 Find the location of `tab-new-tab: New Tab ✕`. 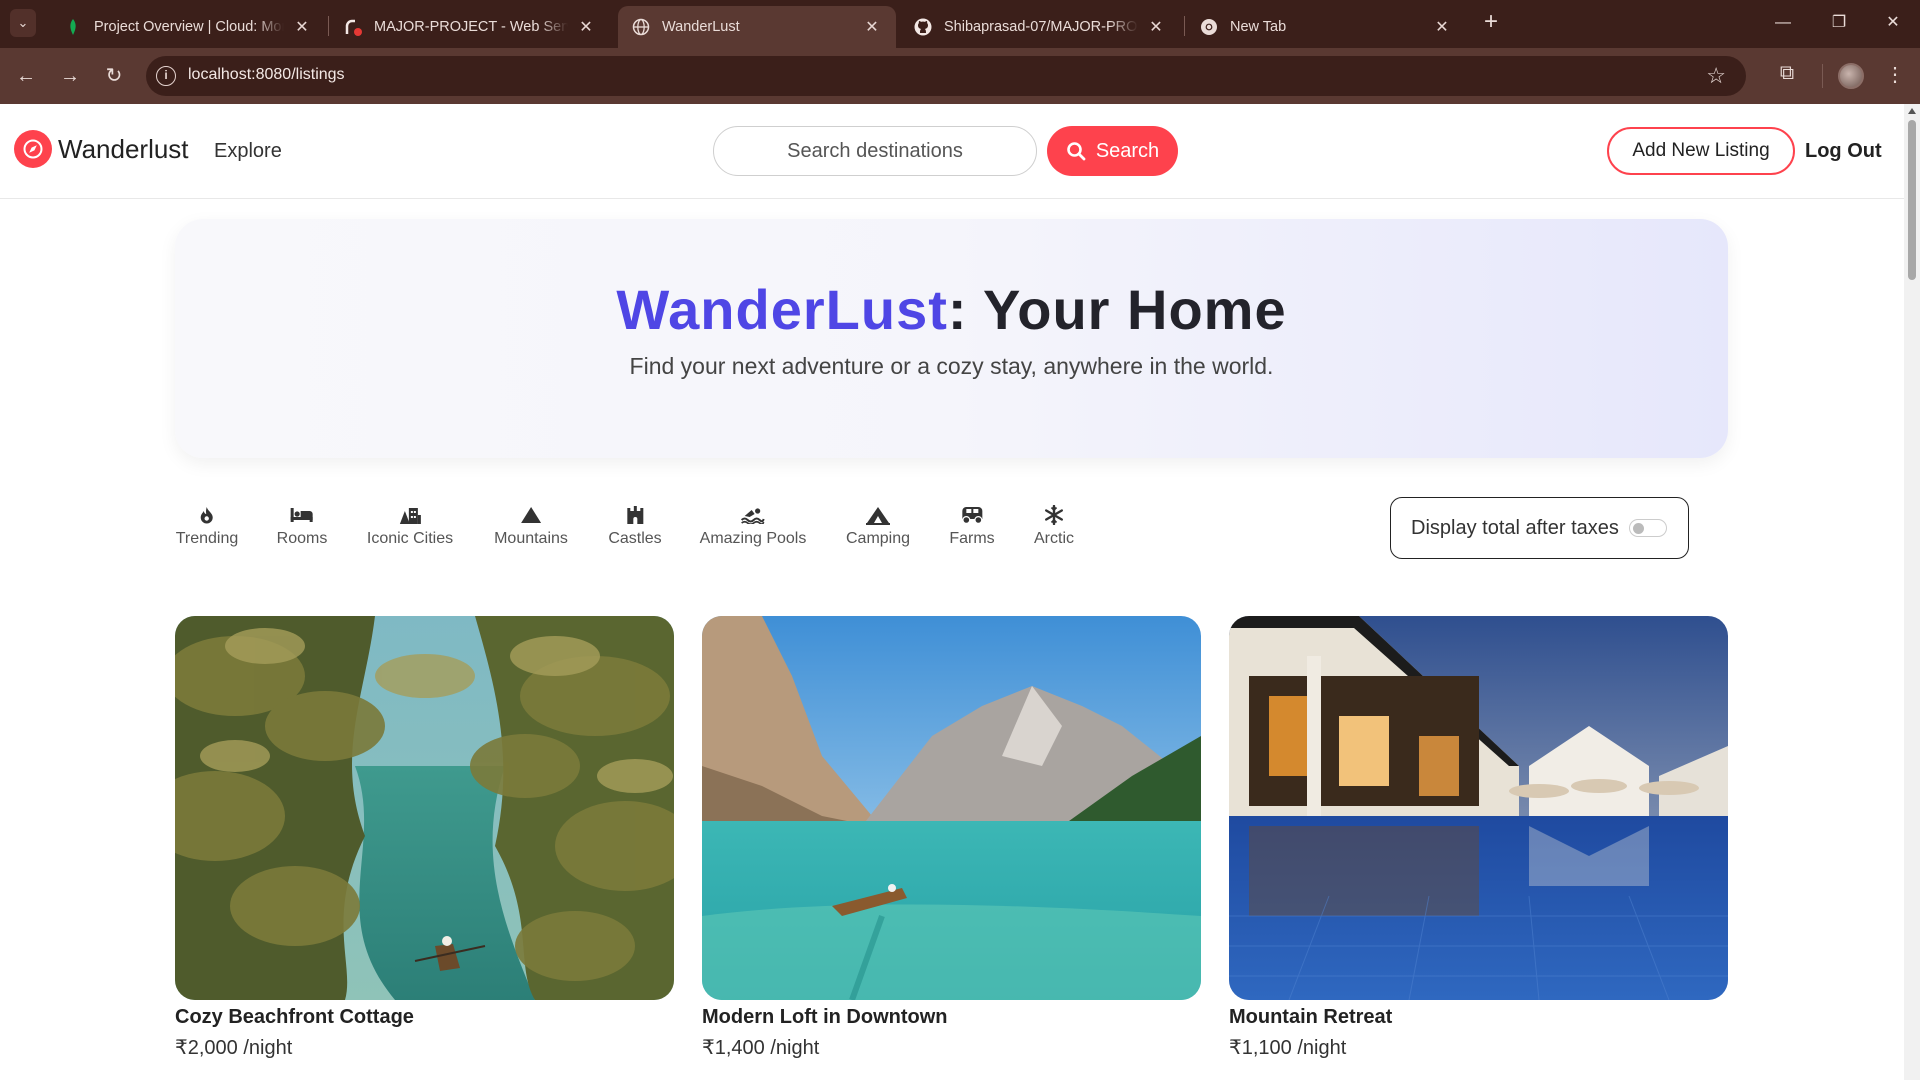

tab-new-tab: New Tab ✕ is located at coordinates (1326, 27).